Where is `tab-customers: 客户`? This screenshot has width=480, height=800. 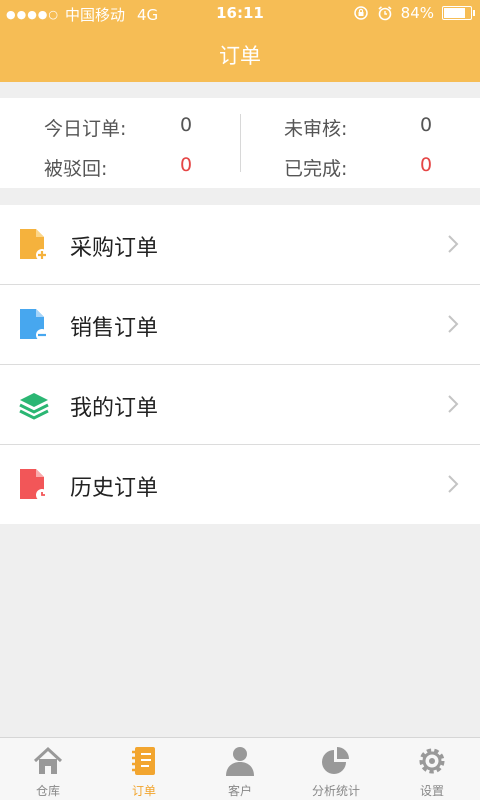 tab-customers: 客户 is located at coordinates (240, 769).